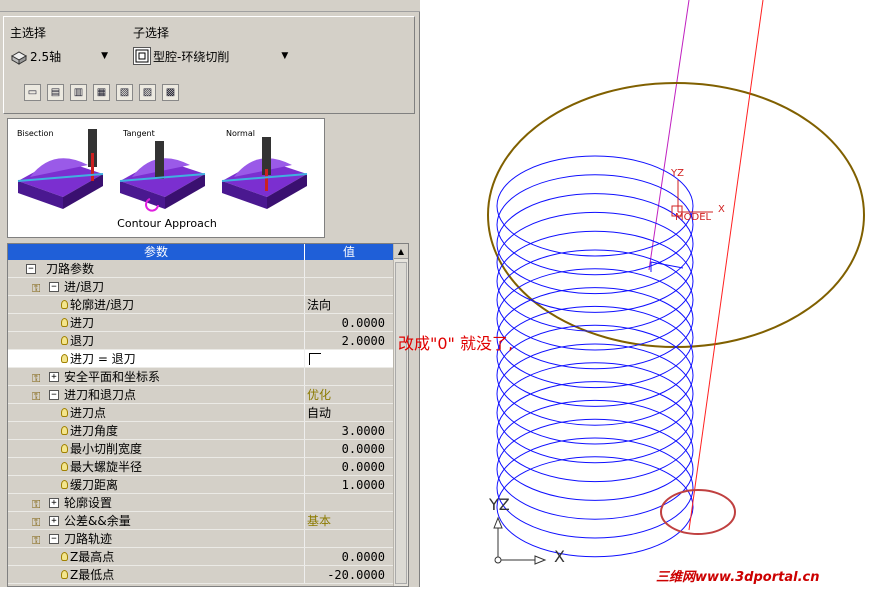 This screenshot has width=877, height=590. I want to click on tool-icon: ▩, so click(170, 92).